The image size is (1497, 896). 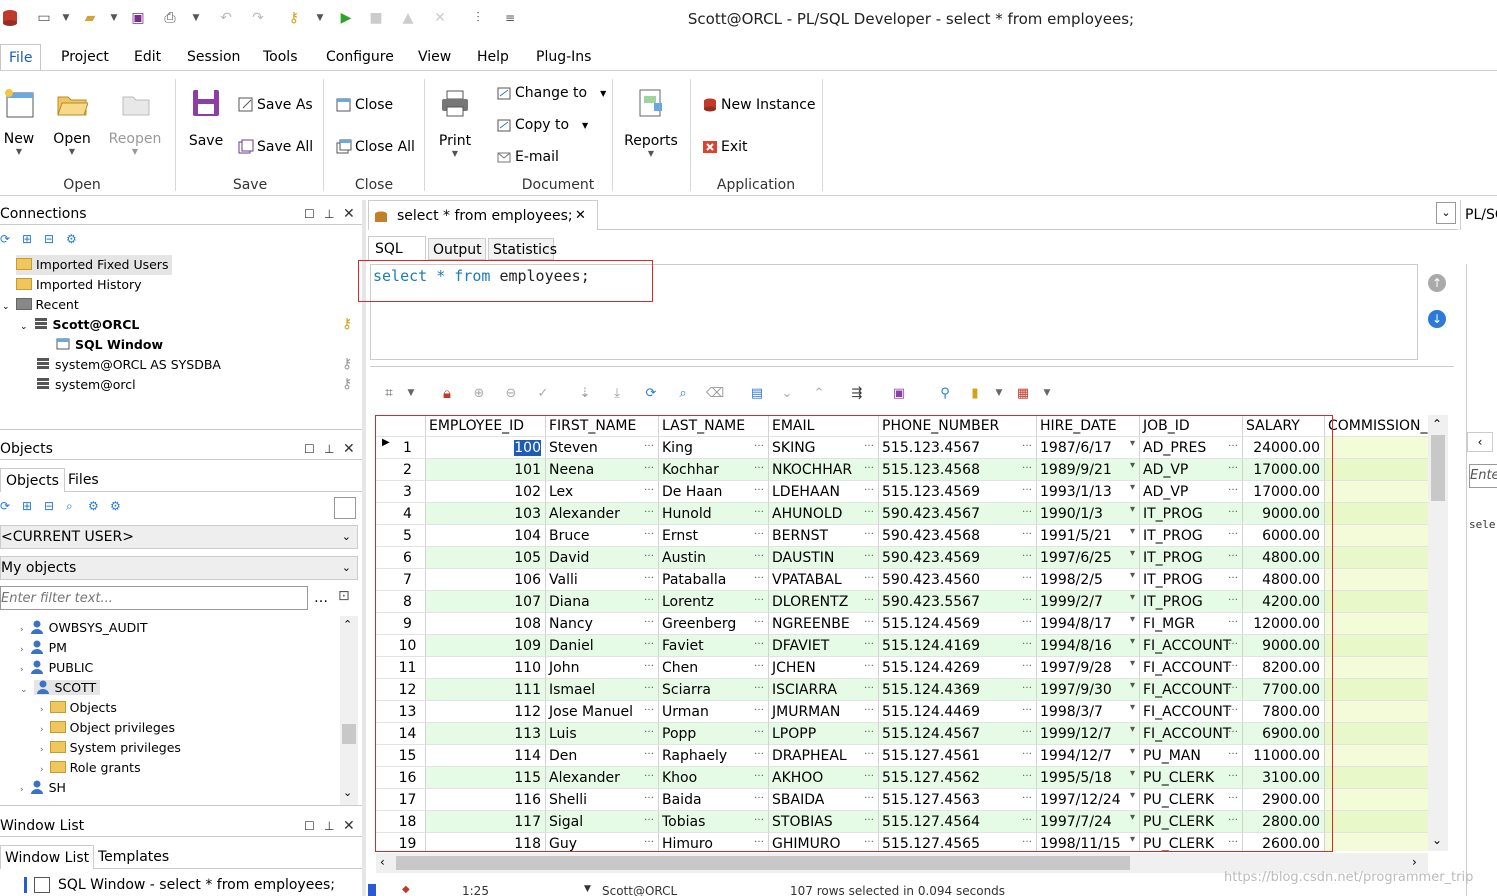 I want to click on reopen-button: Reopen ▼, so click(x=135, y=121).